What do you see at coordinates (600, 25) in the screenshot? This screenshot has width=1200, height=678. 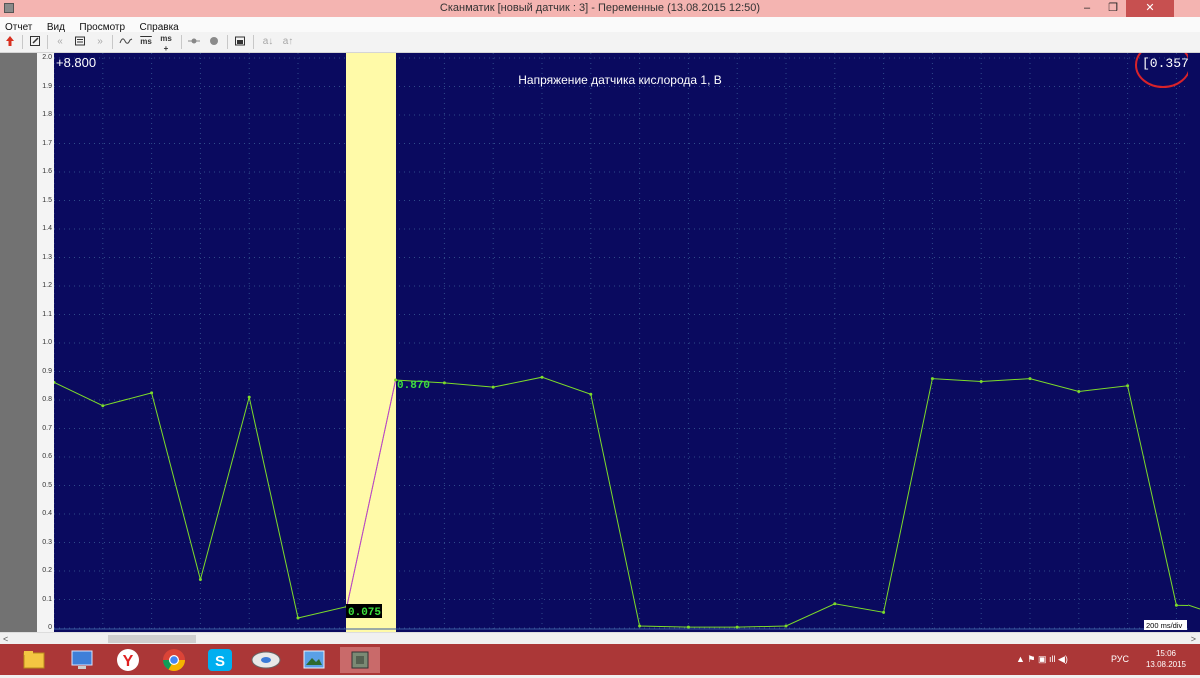 I see `menu-bar: Отчет Вид Просмотр Справка` at bounding box center [600, 25].